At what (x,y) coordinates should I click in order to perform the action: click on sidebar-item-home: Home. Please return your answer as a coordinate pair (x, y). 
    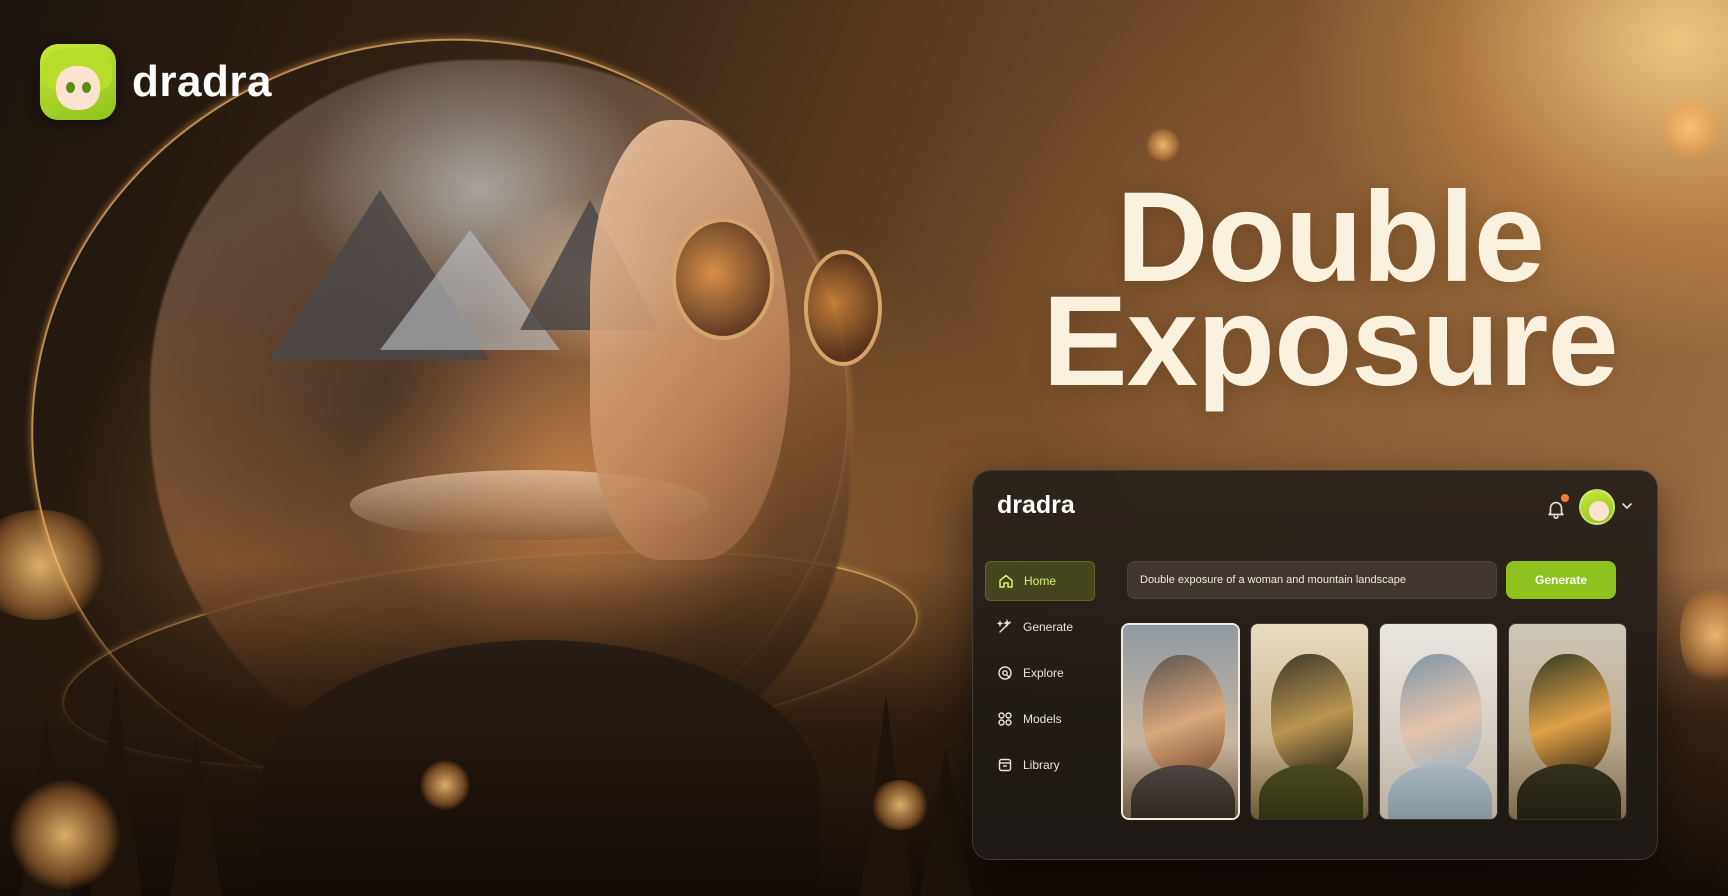
    Looking at the image, I should click on (1040, 581).